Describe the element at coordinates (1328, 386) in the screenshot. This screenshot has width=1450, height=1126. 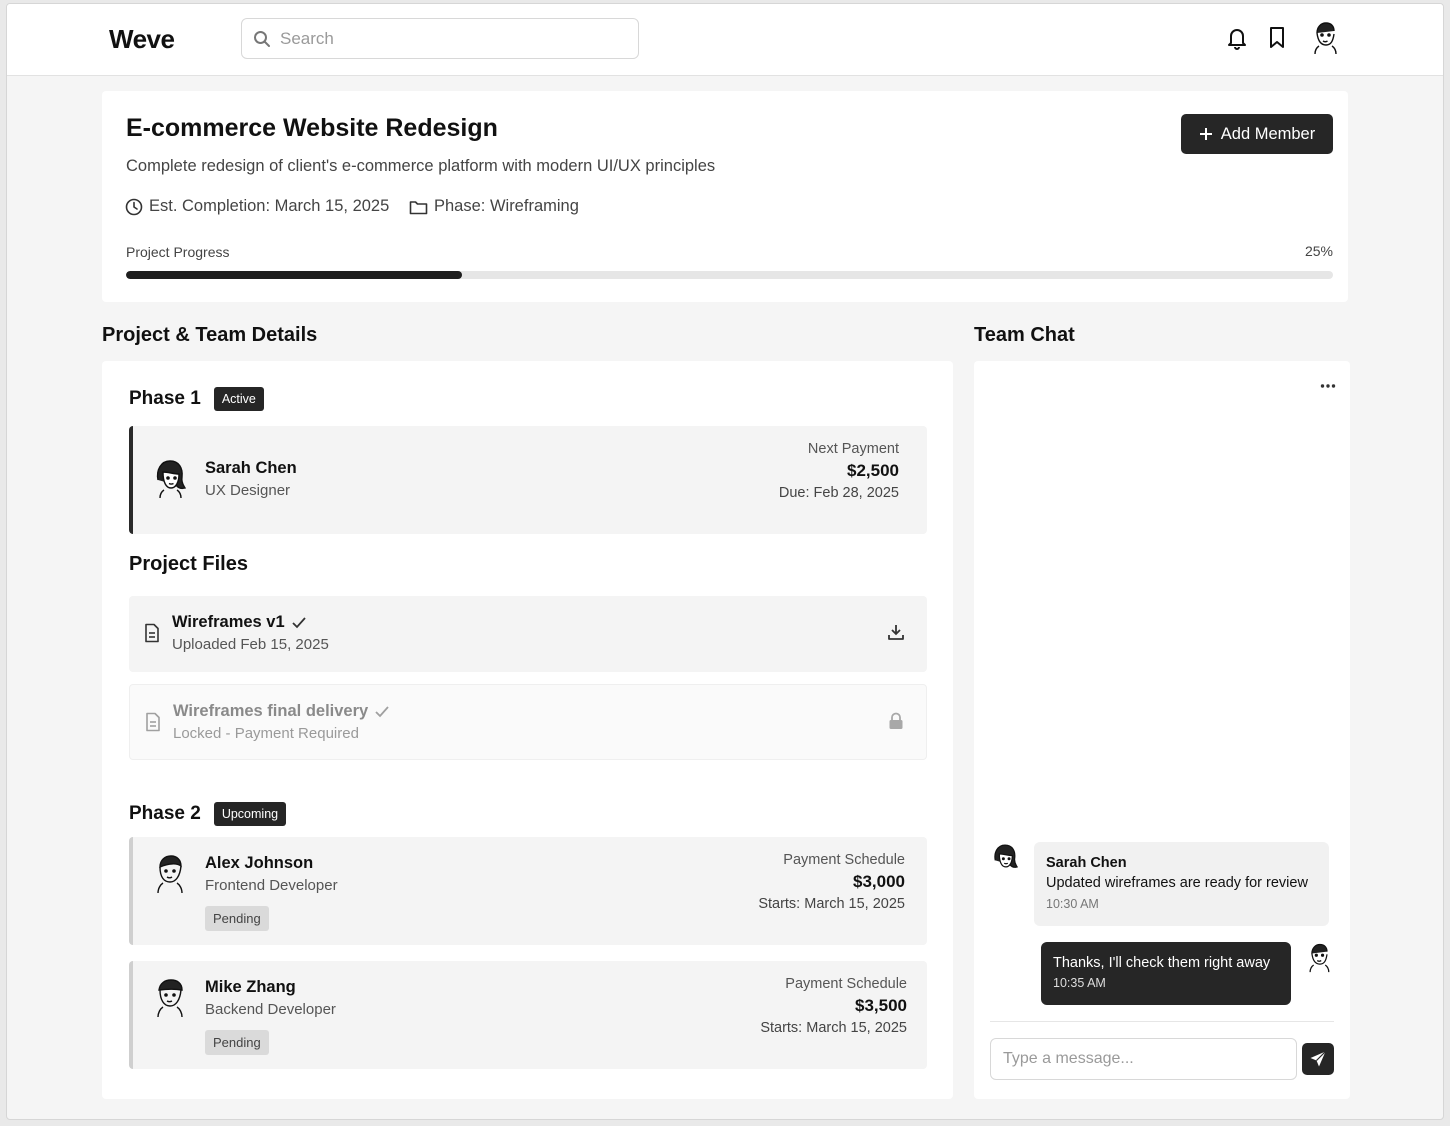
I see `more-options-icon` at that location.